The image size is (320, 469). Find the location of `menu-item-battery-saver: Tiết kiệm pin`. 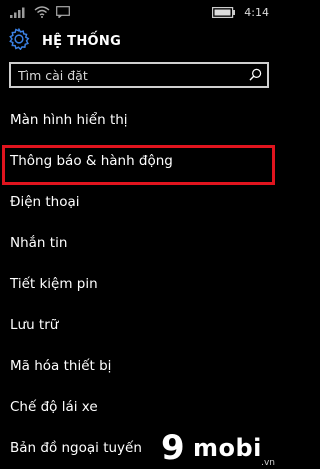

menu-item-battery-saver: Tiết kiệm pin is located at coordinates (140, 284).